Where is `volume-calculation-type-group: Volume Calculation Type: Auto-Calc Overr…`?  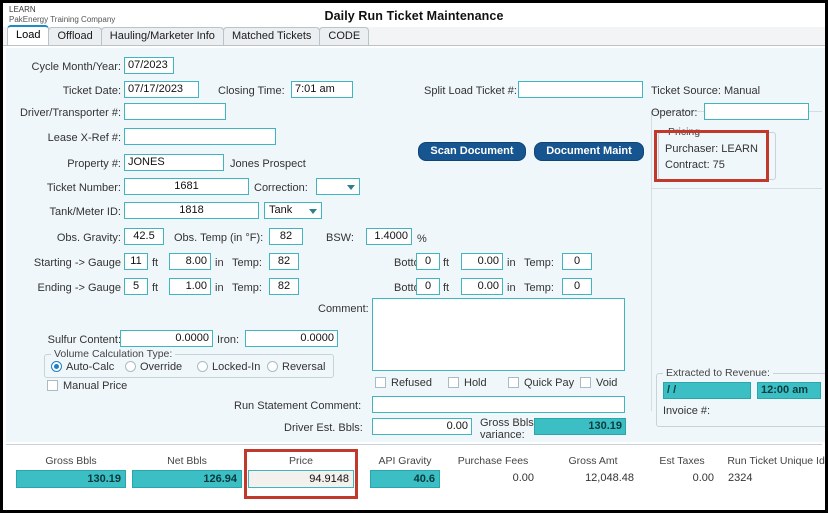
volume-calculation-type-group: Volume Calculation Type: Auto-Calc Overr… is located at coordinates (189, 363).